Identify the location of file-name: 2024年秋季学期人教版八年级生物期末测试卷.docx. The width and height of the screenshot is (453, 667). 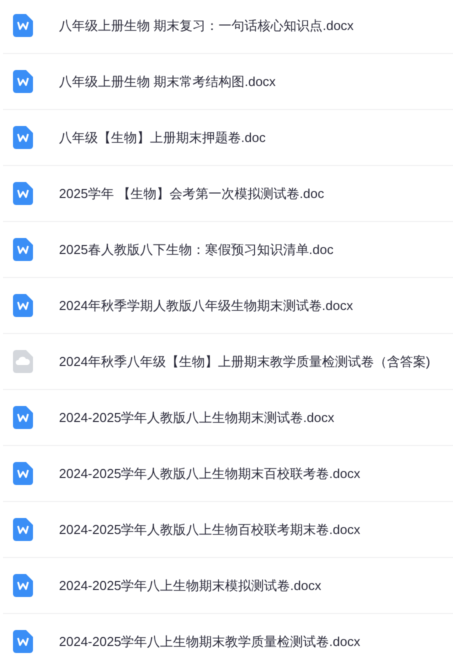
(206, 306).